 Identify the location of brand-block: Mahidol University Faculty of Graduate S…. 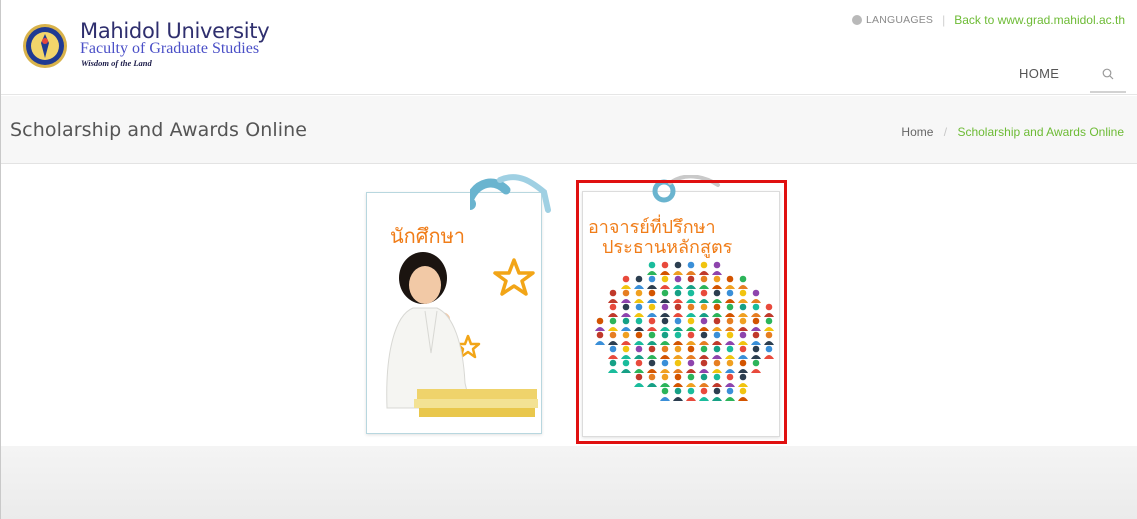
(175, 44).